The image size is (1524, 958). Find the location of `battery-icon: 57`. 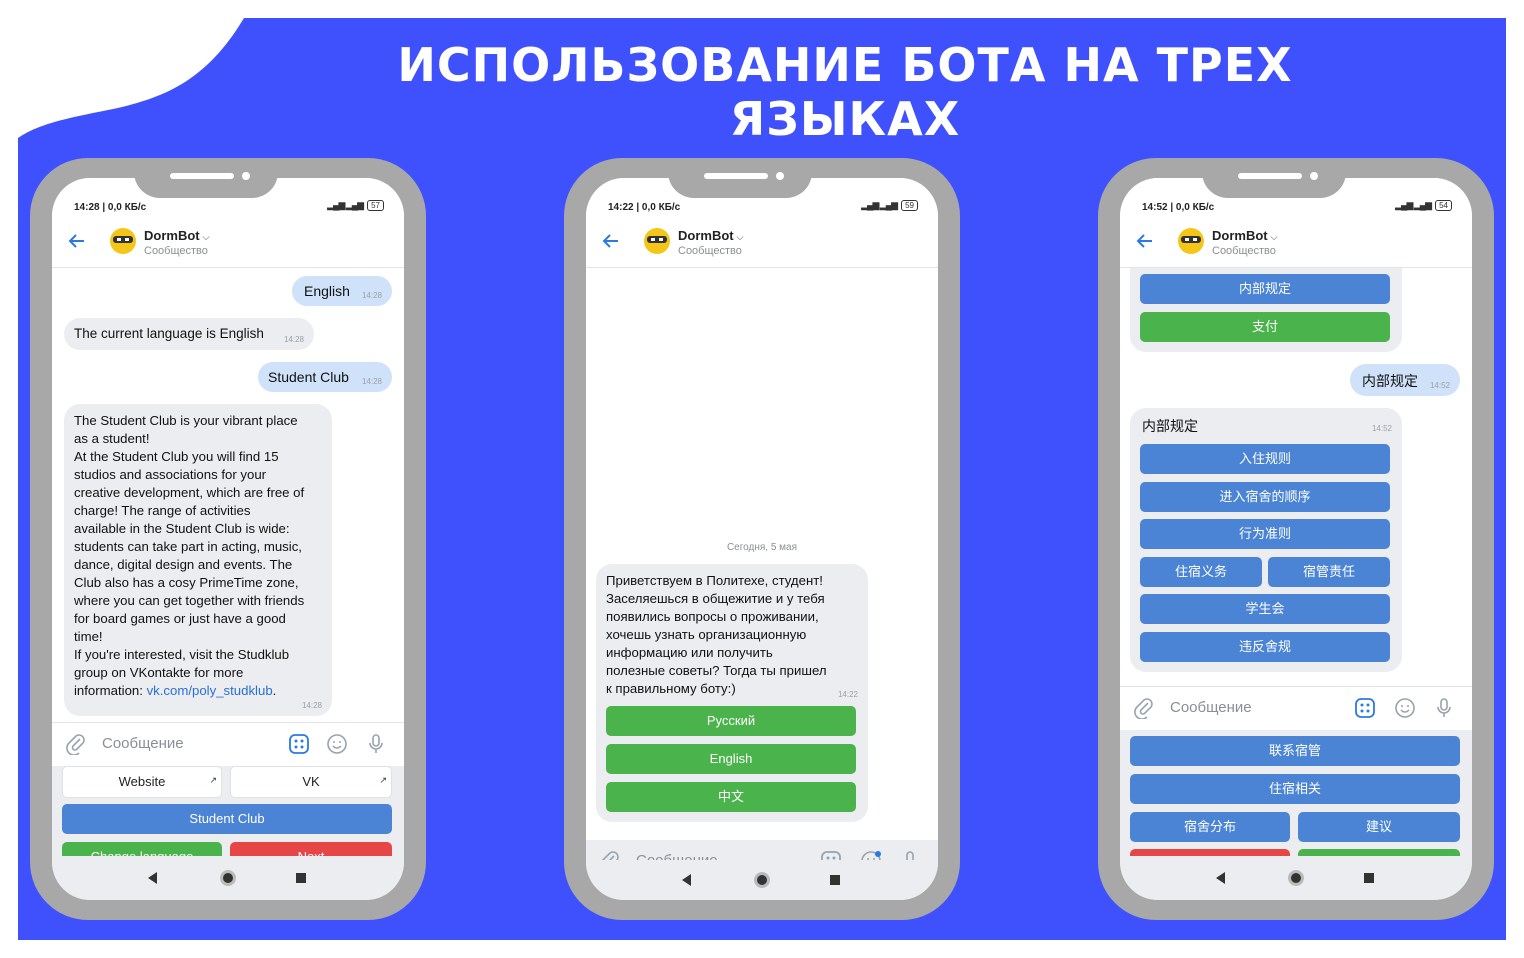

battery-icon: 57 is located at coordinates (375, 205).